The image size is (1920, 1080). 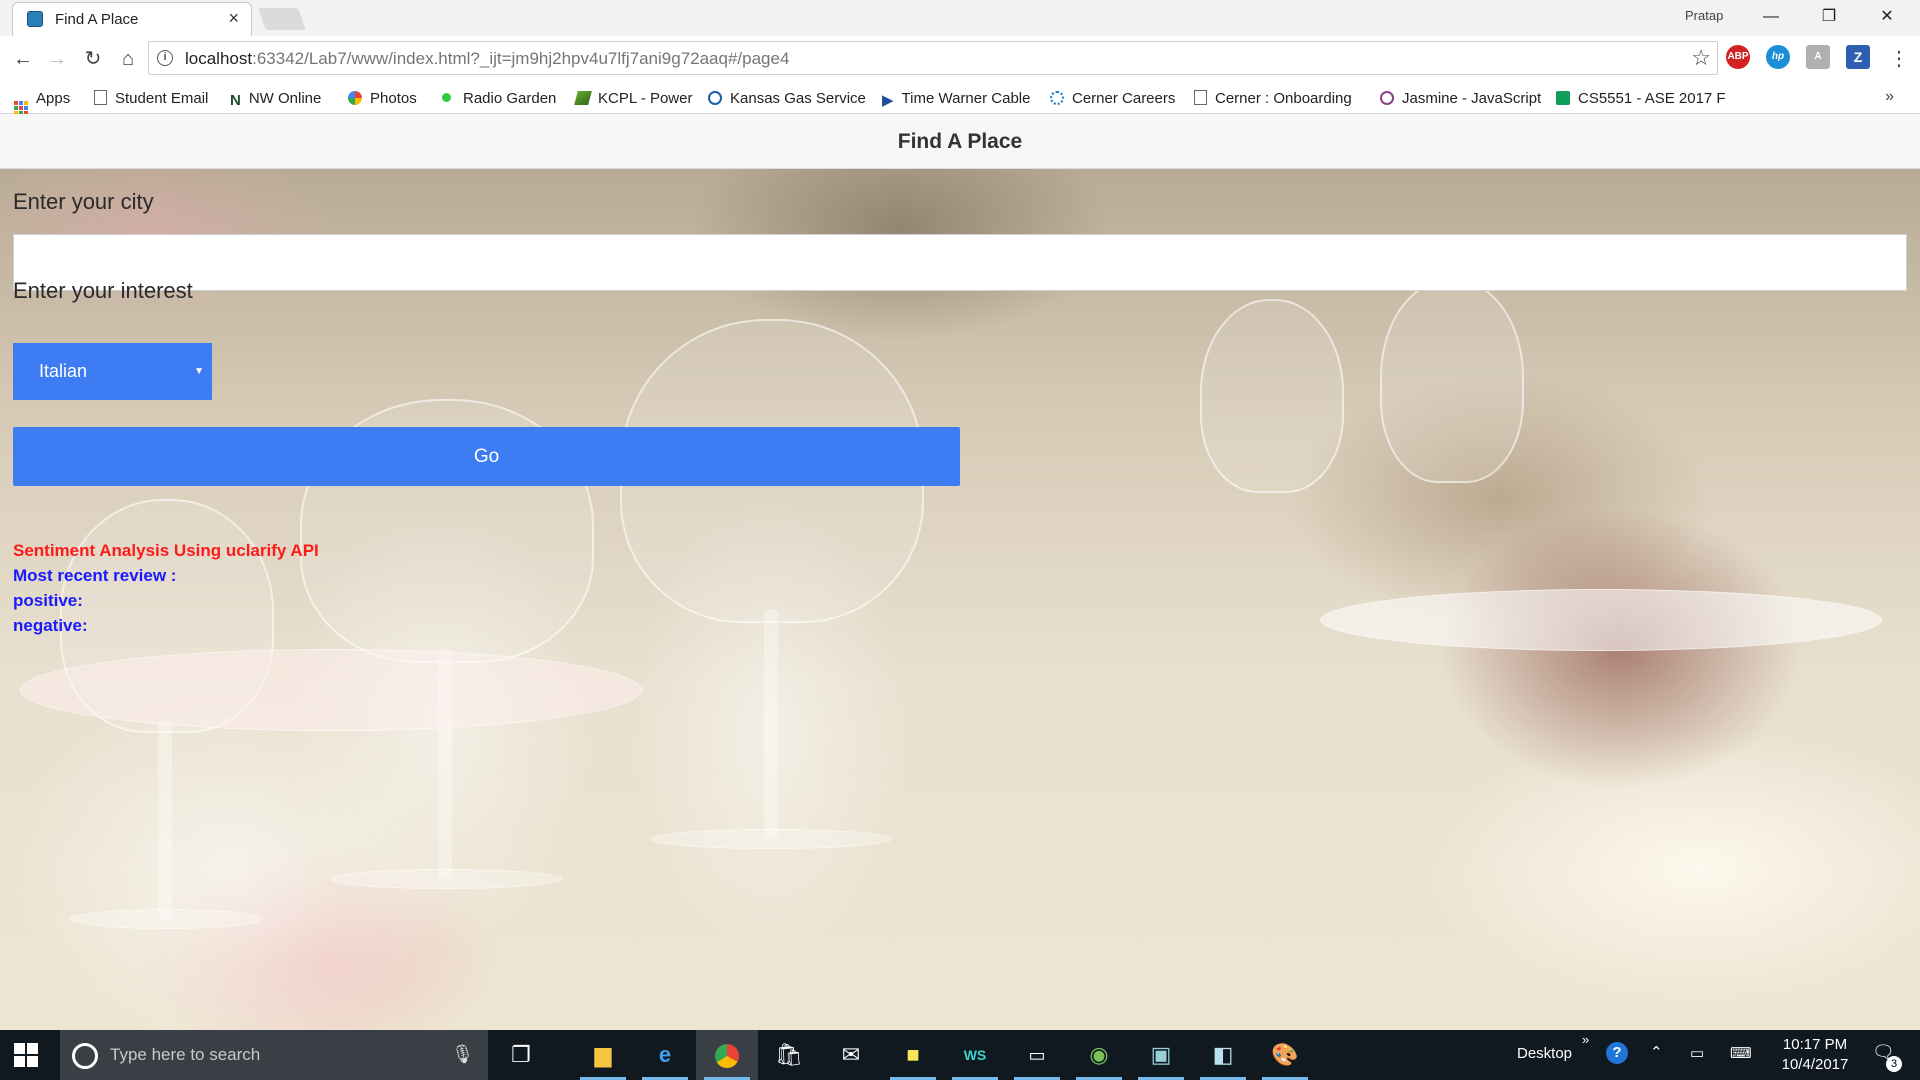 What do you see at coordinates (112, 371) in the screenshot?
I see `interest-select: Italian ▼` at bounding box center [112, 371].